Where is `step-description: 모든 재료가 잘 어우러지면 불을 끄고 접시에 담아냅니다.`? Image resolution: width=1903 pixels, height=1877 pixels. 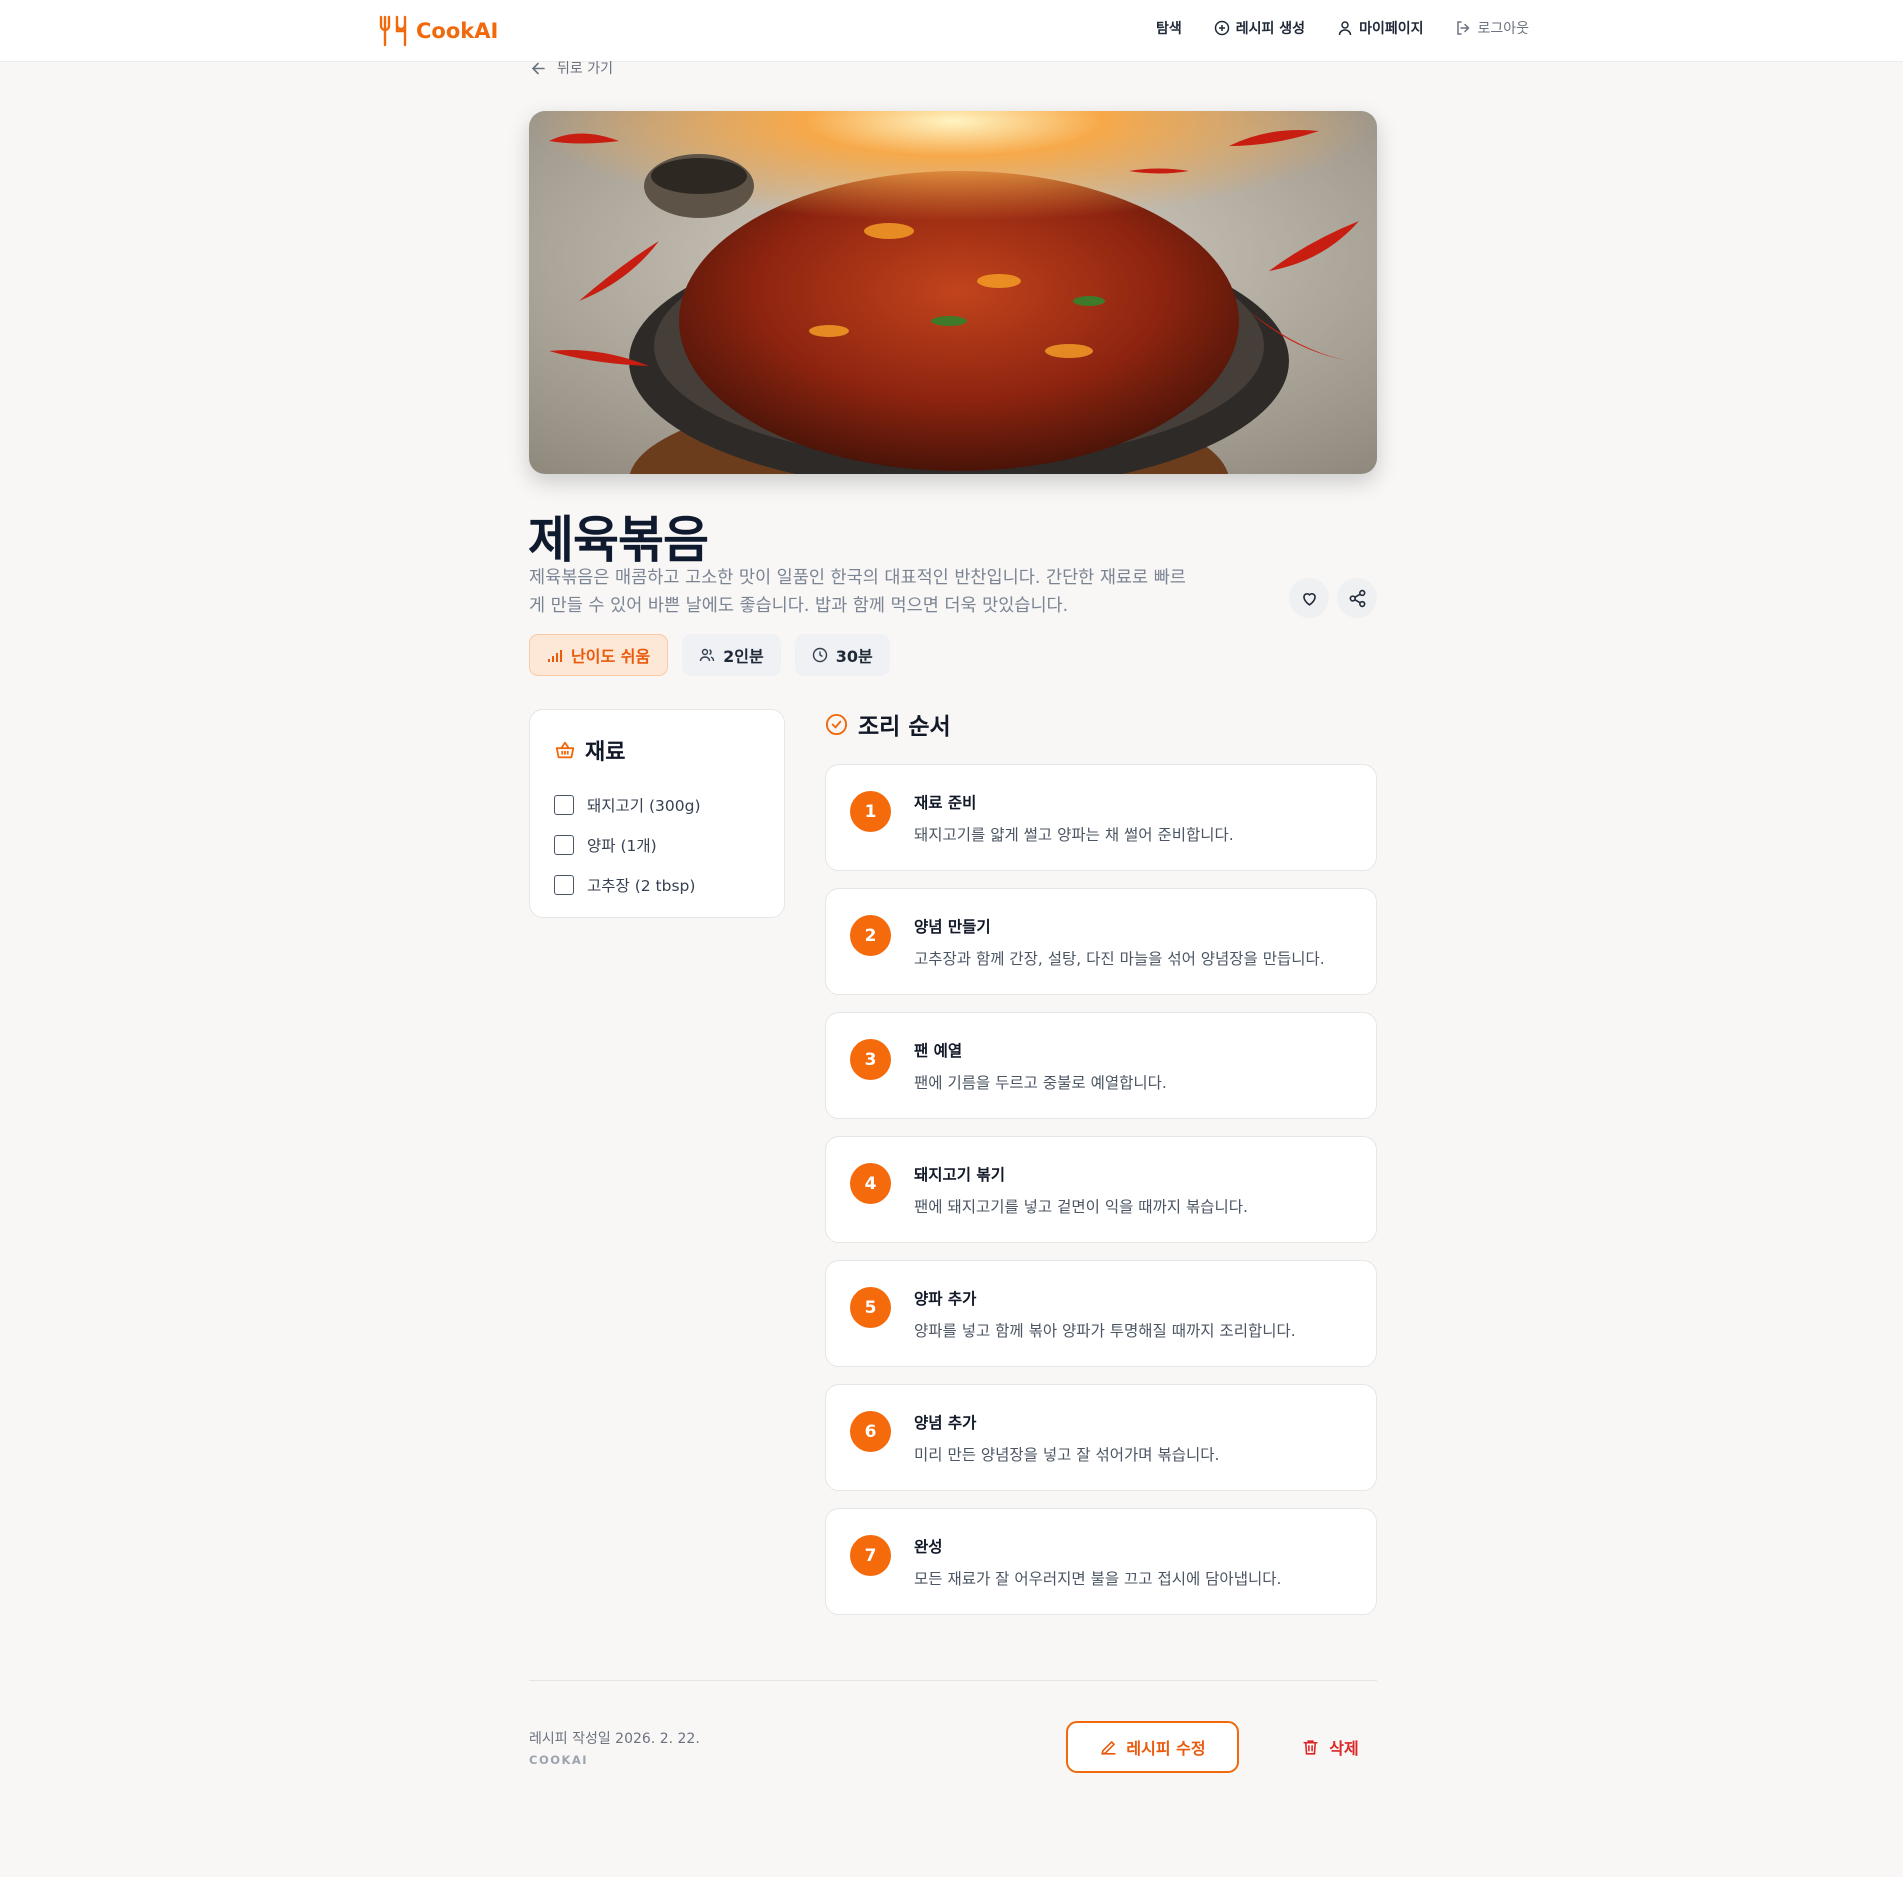 step-description: 모든 재료가 잘 어우러지면 불을 끄고 접시에 담아냅니다. is located at coordinates (1098, 1579).